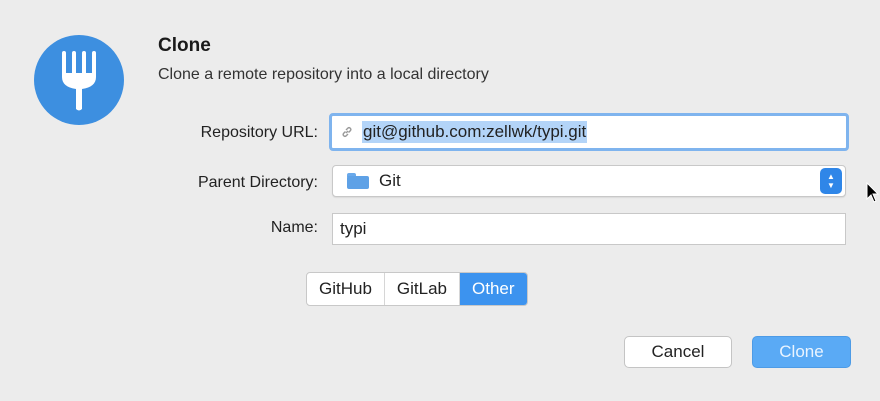 Image resolution: width=880 pixels, height=401 pixels. I want to click on name-value: typi, so click(353, 228).